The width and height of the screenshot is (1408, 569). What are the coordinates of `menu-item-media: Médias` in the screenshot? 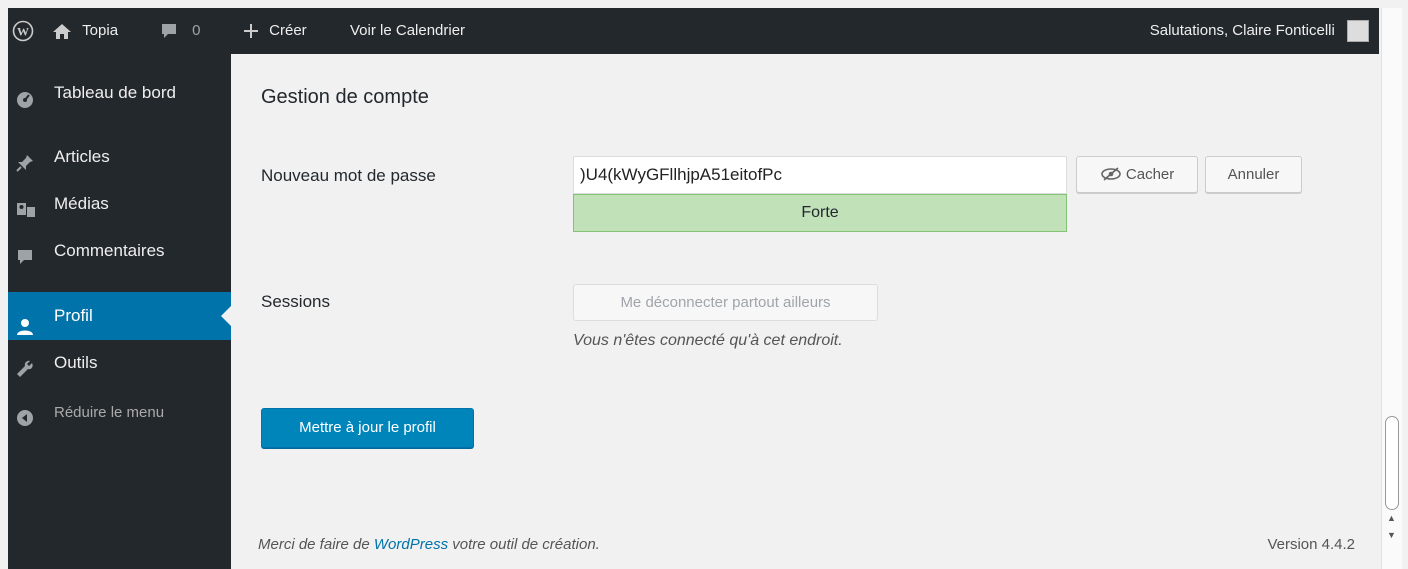 It's located at (119, 204).